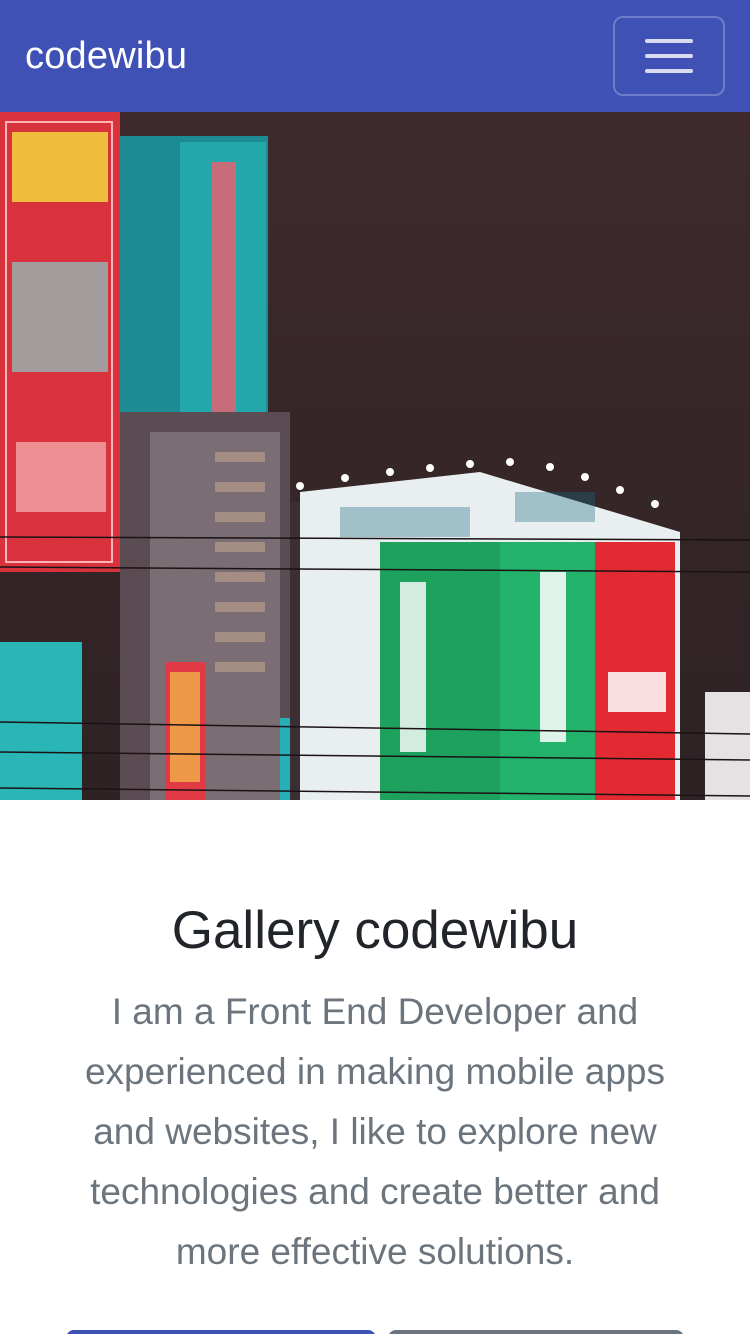  Describe the element at coordinates (375, 56) in the screenshot. I see `navbar: codewibu` at that location.